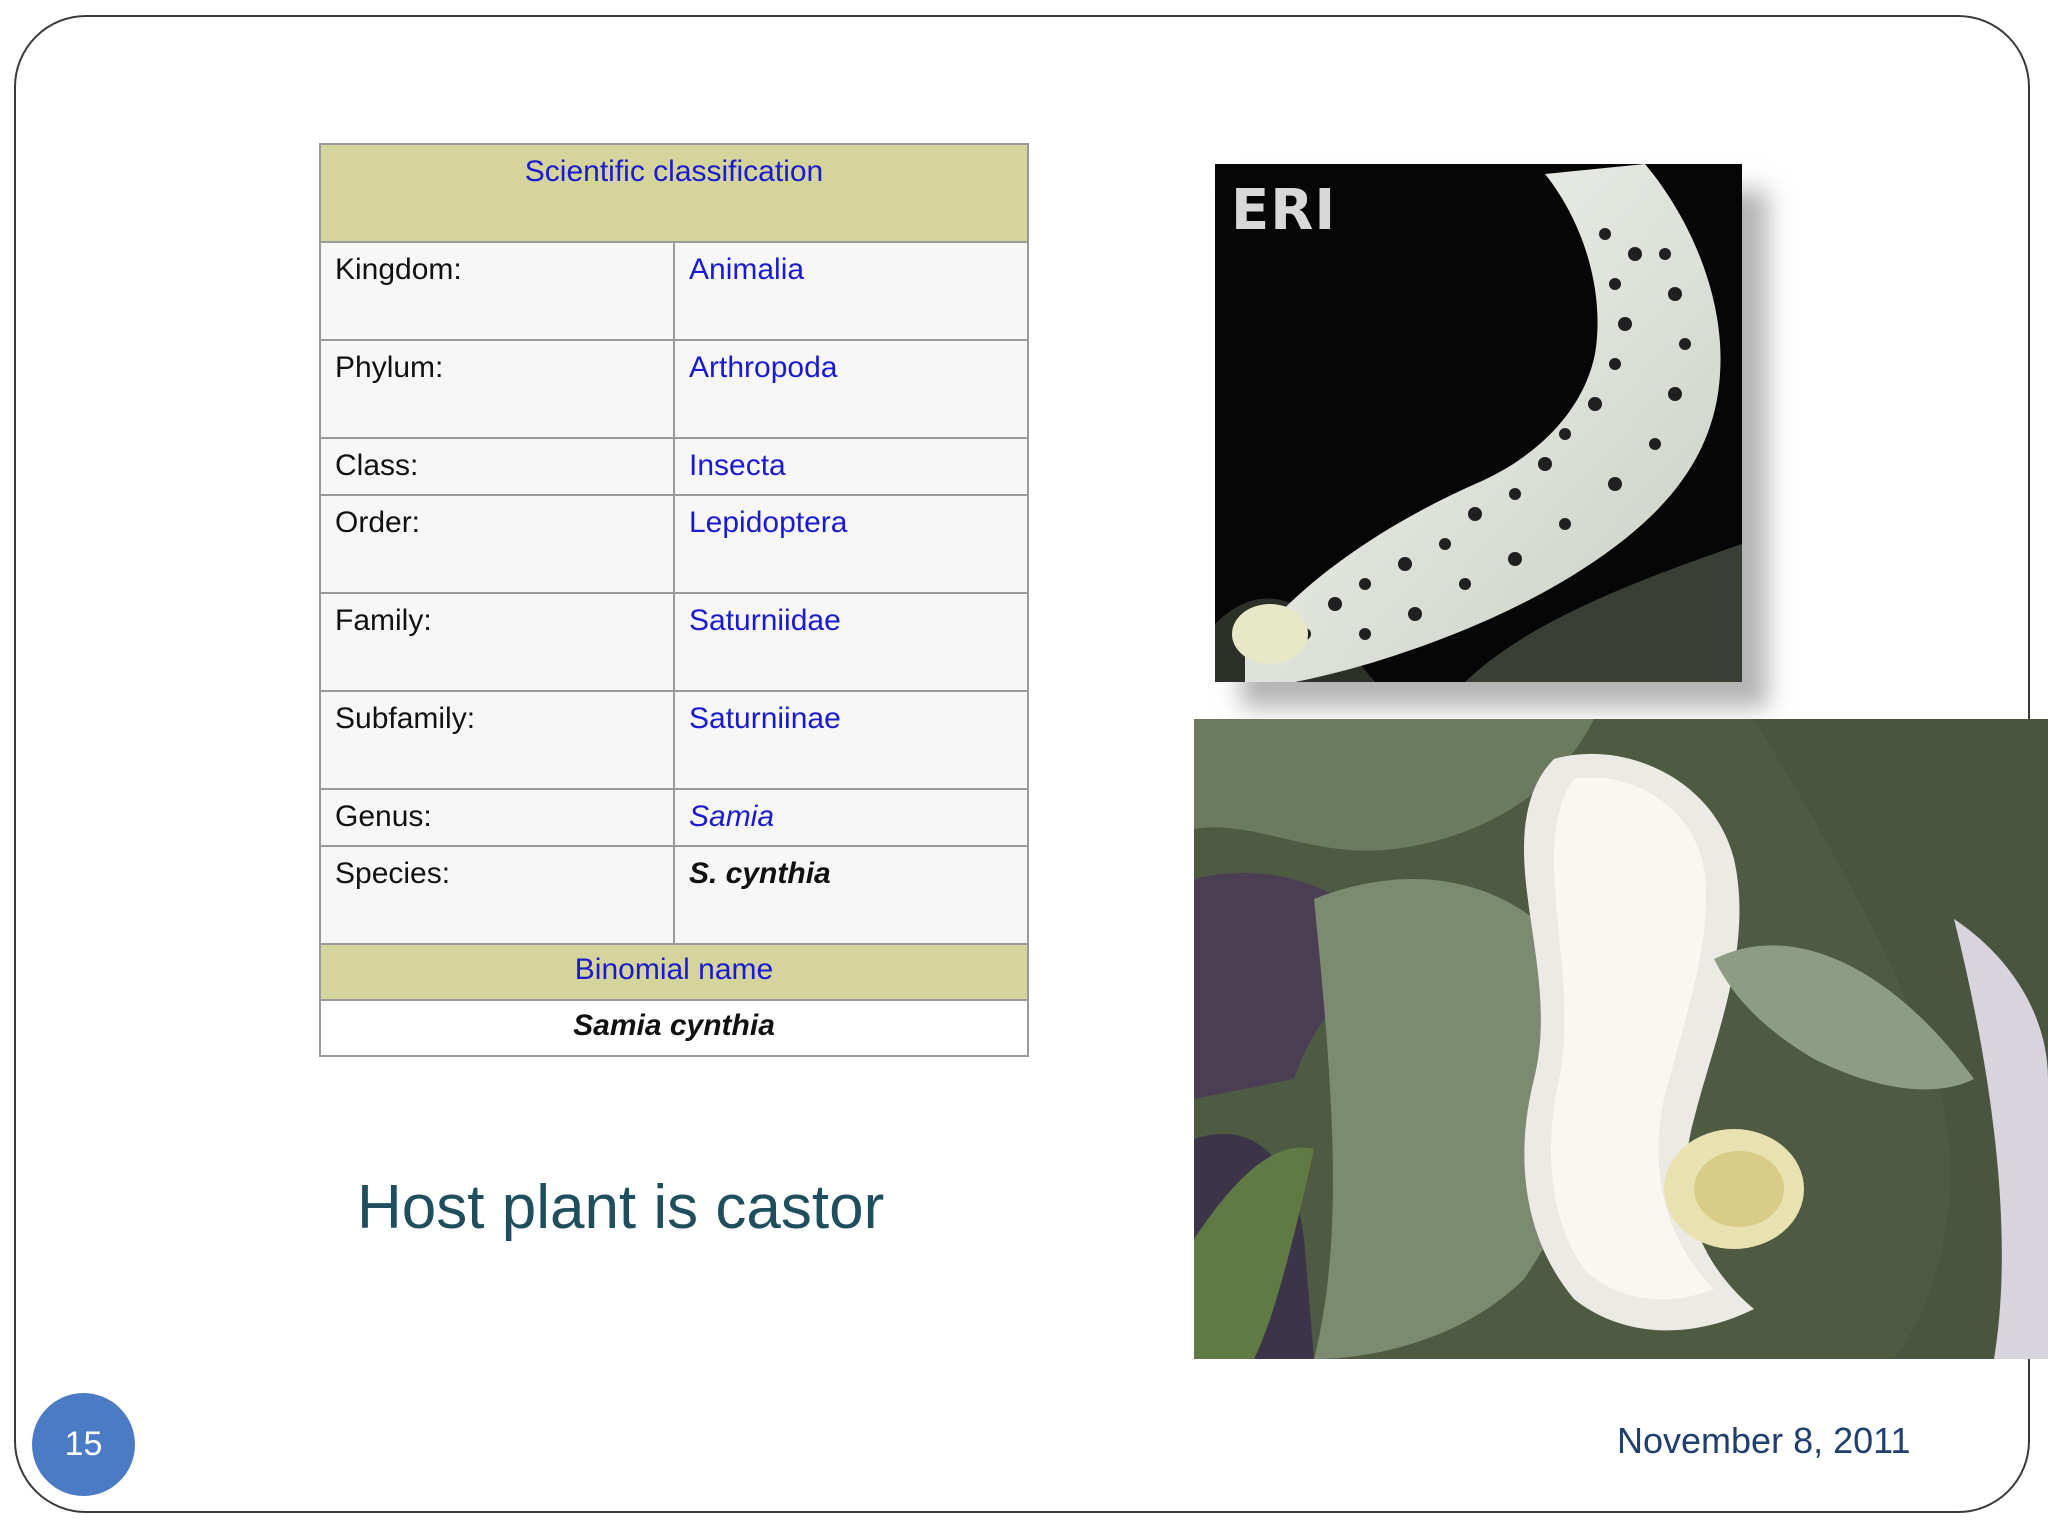 The width and height of the screenshot is (2048, 1536). Describe the element at coordinates (851, 466) in the screenshot. I see `rank-value-link: Insecta` at that location.